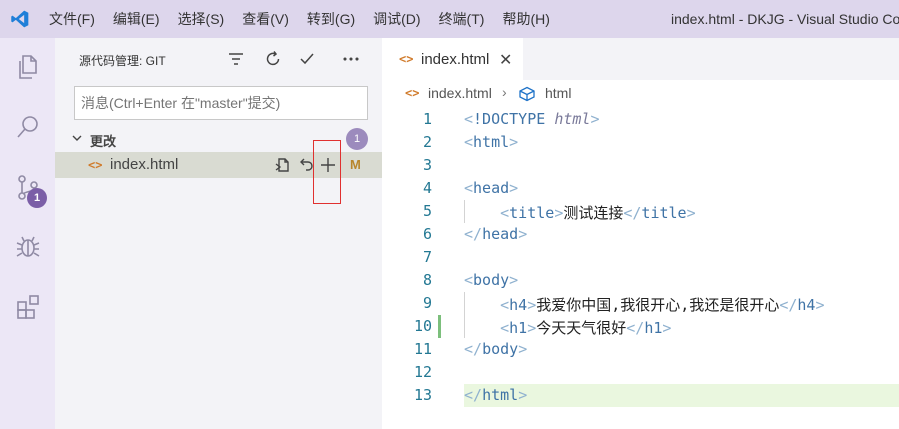  What do you see at coordinates (640, 93) in the screenshot?
I see `breadcrumb: <> index.html › html` at bounding box center [640, 93].